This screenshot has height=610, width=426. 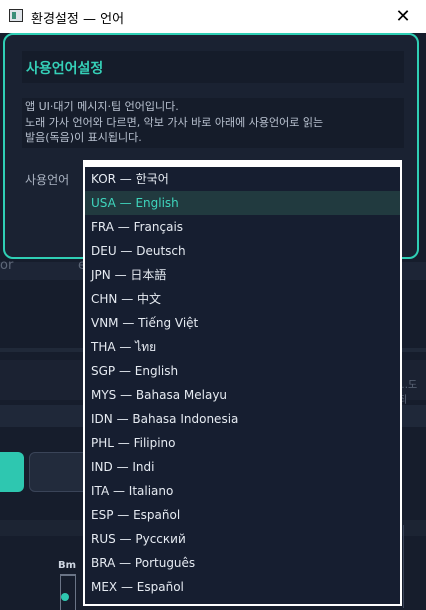 What do you see at coordinates (242, 179) in the screenshot?
I see `language-option-kor: KOR — 한국어` at bounding box center [242, 179].